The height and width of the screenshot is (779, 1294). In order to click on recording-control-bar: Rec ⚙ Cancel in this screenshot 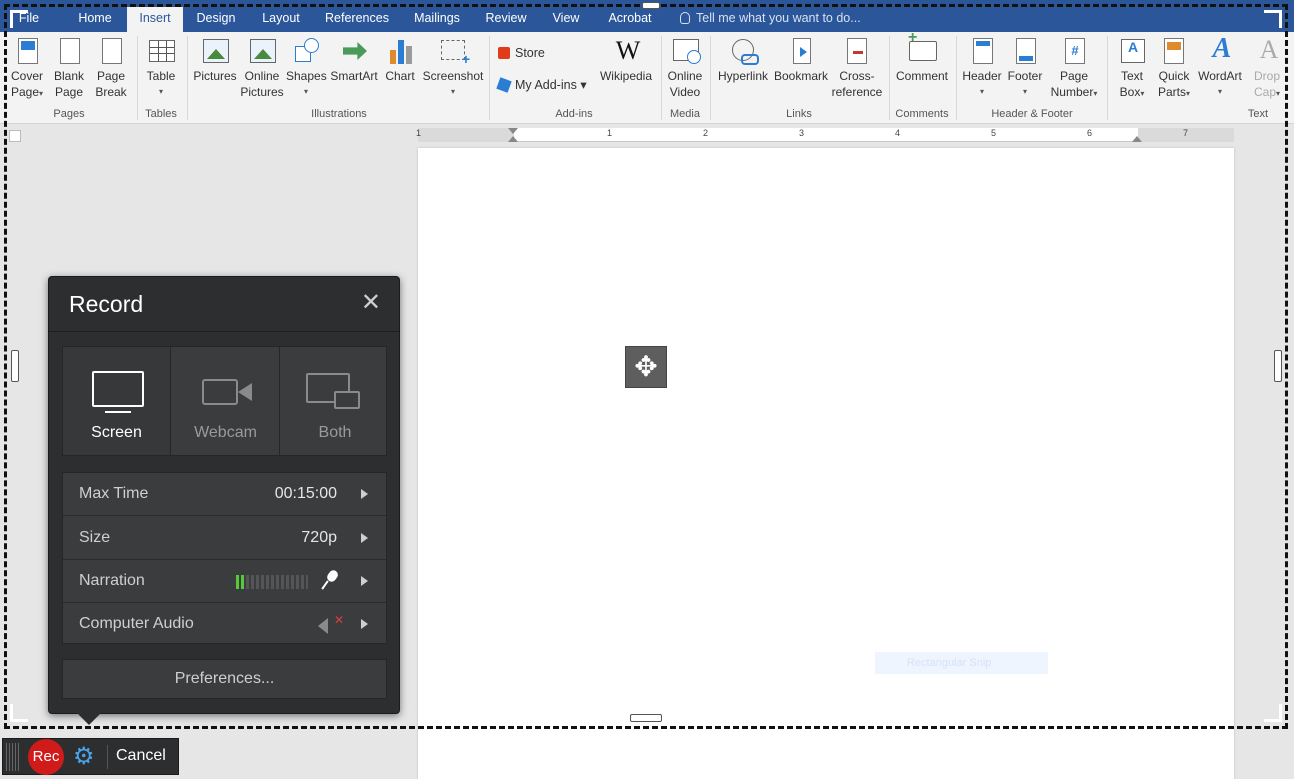, I will do `click(90, 756)`.